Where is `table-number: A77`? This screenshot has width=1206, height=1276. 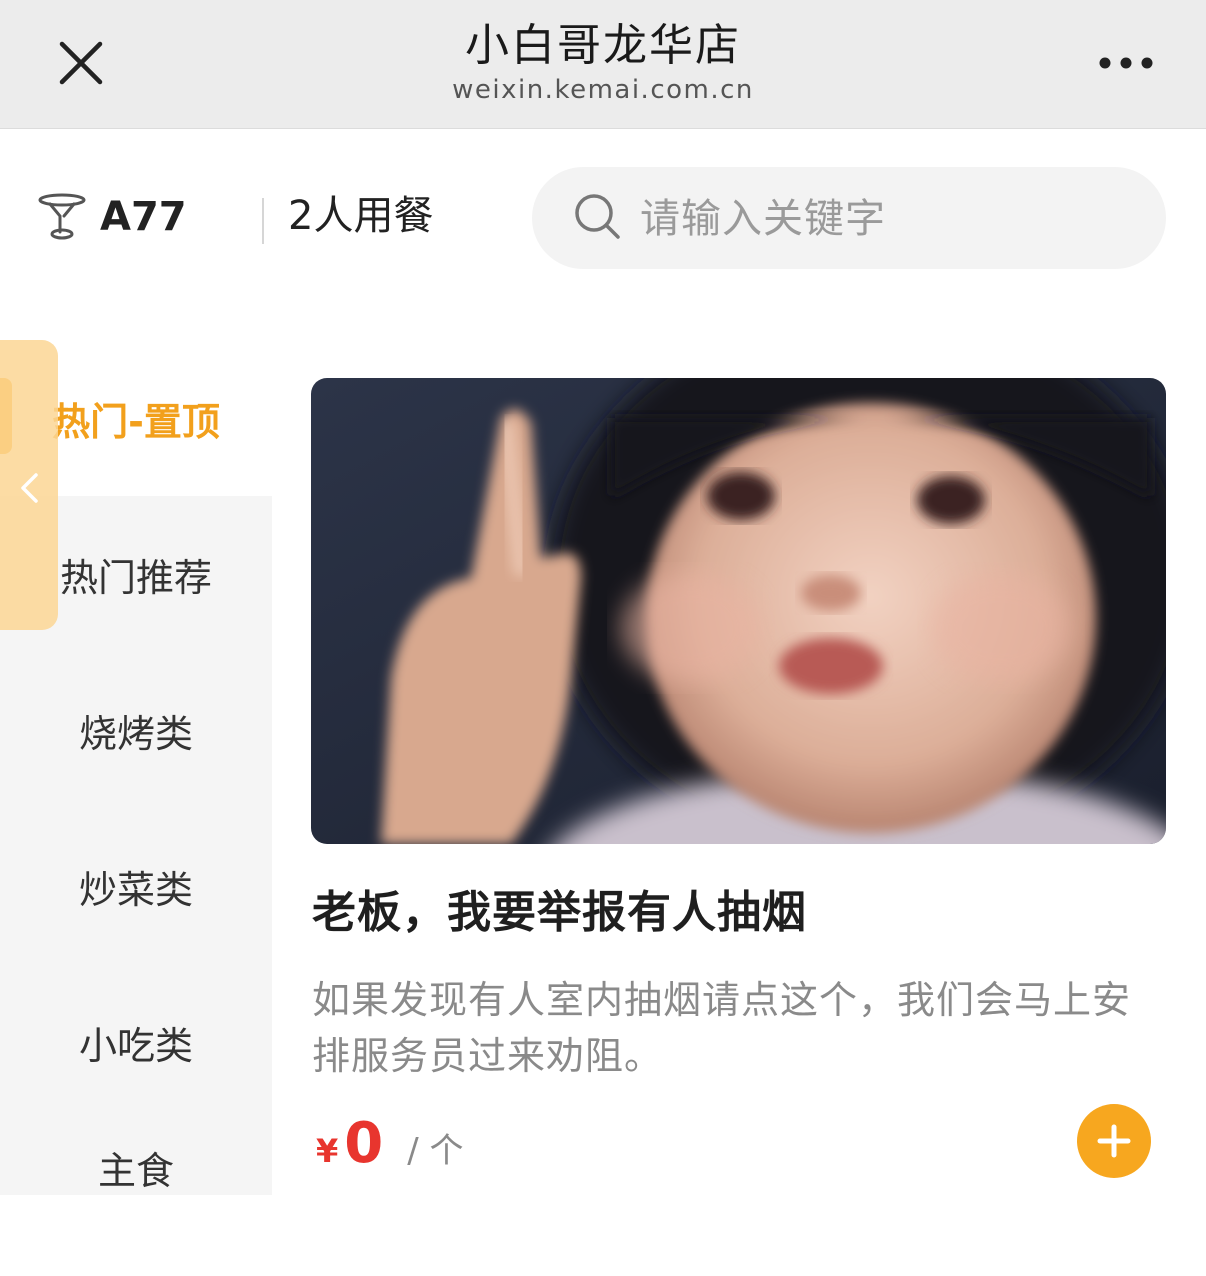
table-number: A77 is located at coordinates (143, 217).